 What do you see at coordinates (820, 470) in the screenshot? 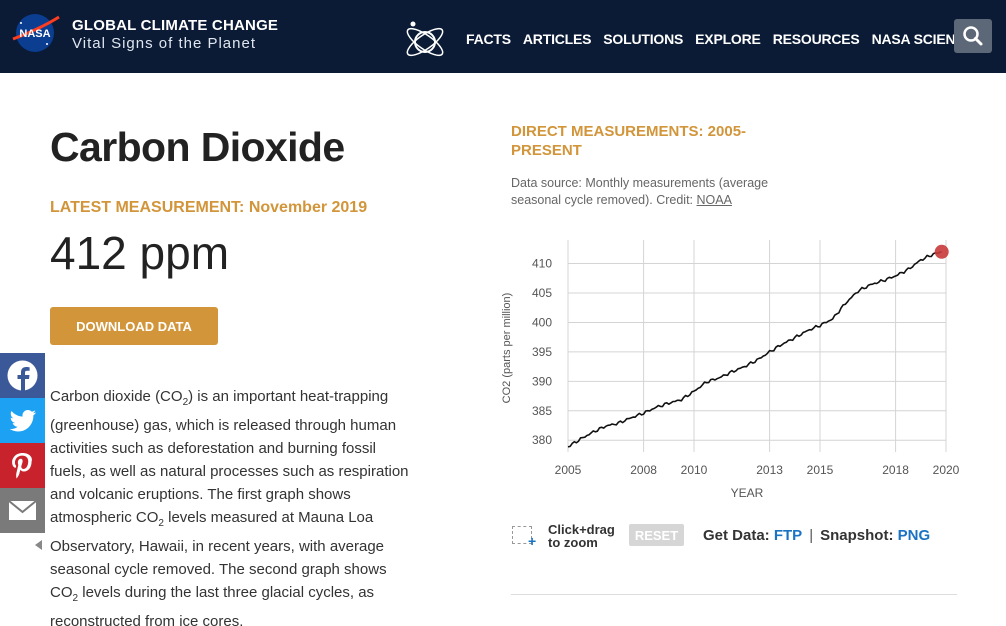
I see `x-tick-label: 2015` at bounding box center [820, 470].